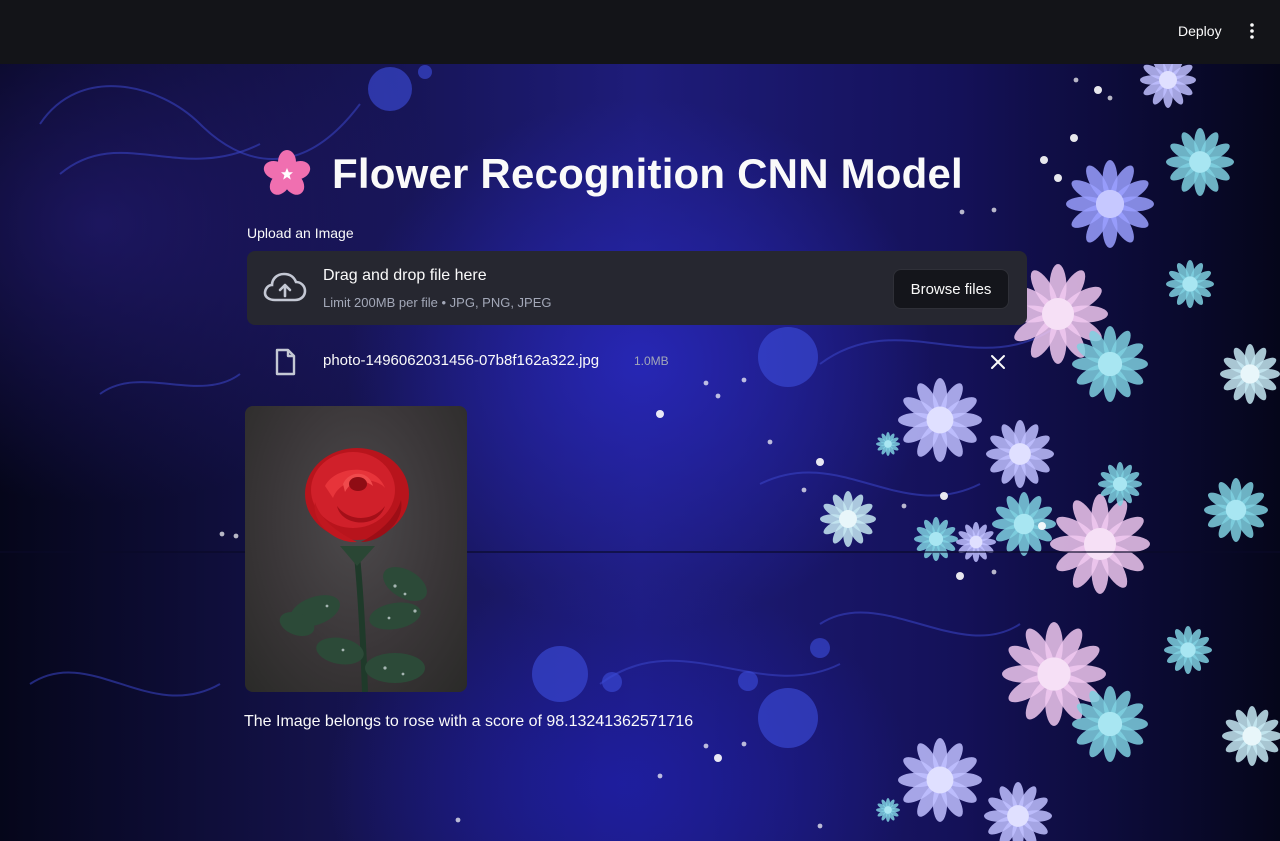 This screenshot has width=1280, height=841. I want to click on app-header: Deploy, so click(640, 32).